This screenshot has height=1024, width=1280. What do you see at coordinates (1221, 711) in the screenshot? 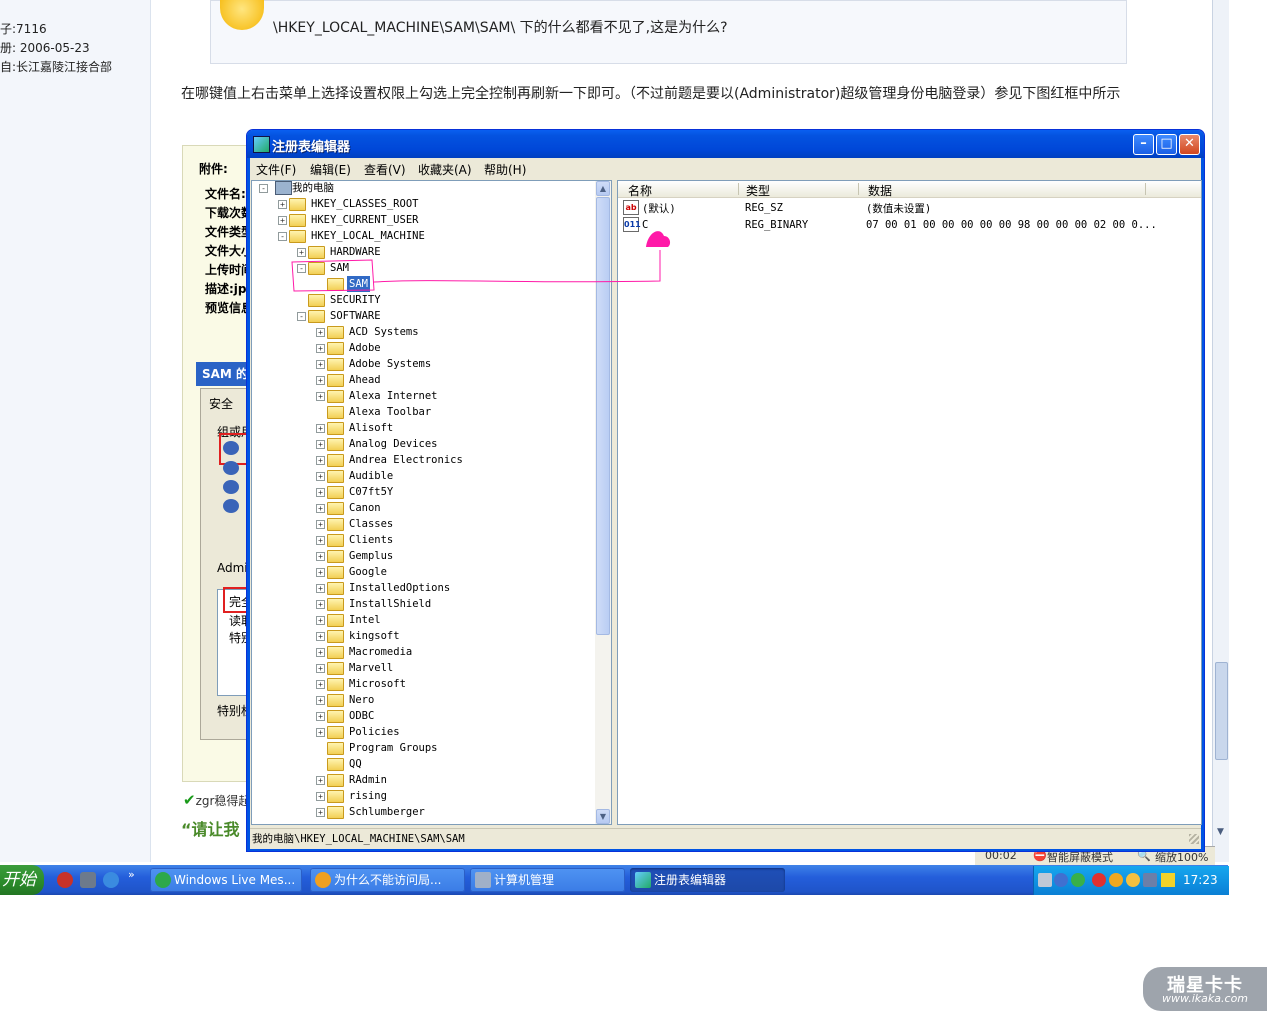
I see `page-scroll-thumb` at bounding box center [1221, 711].